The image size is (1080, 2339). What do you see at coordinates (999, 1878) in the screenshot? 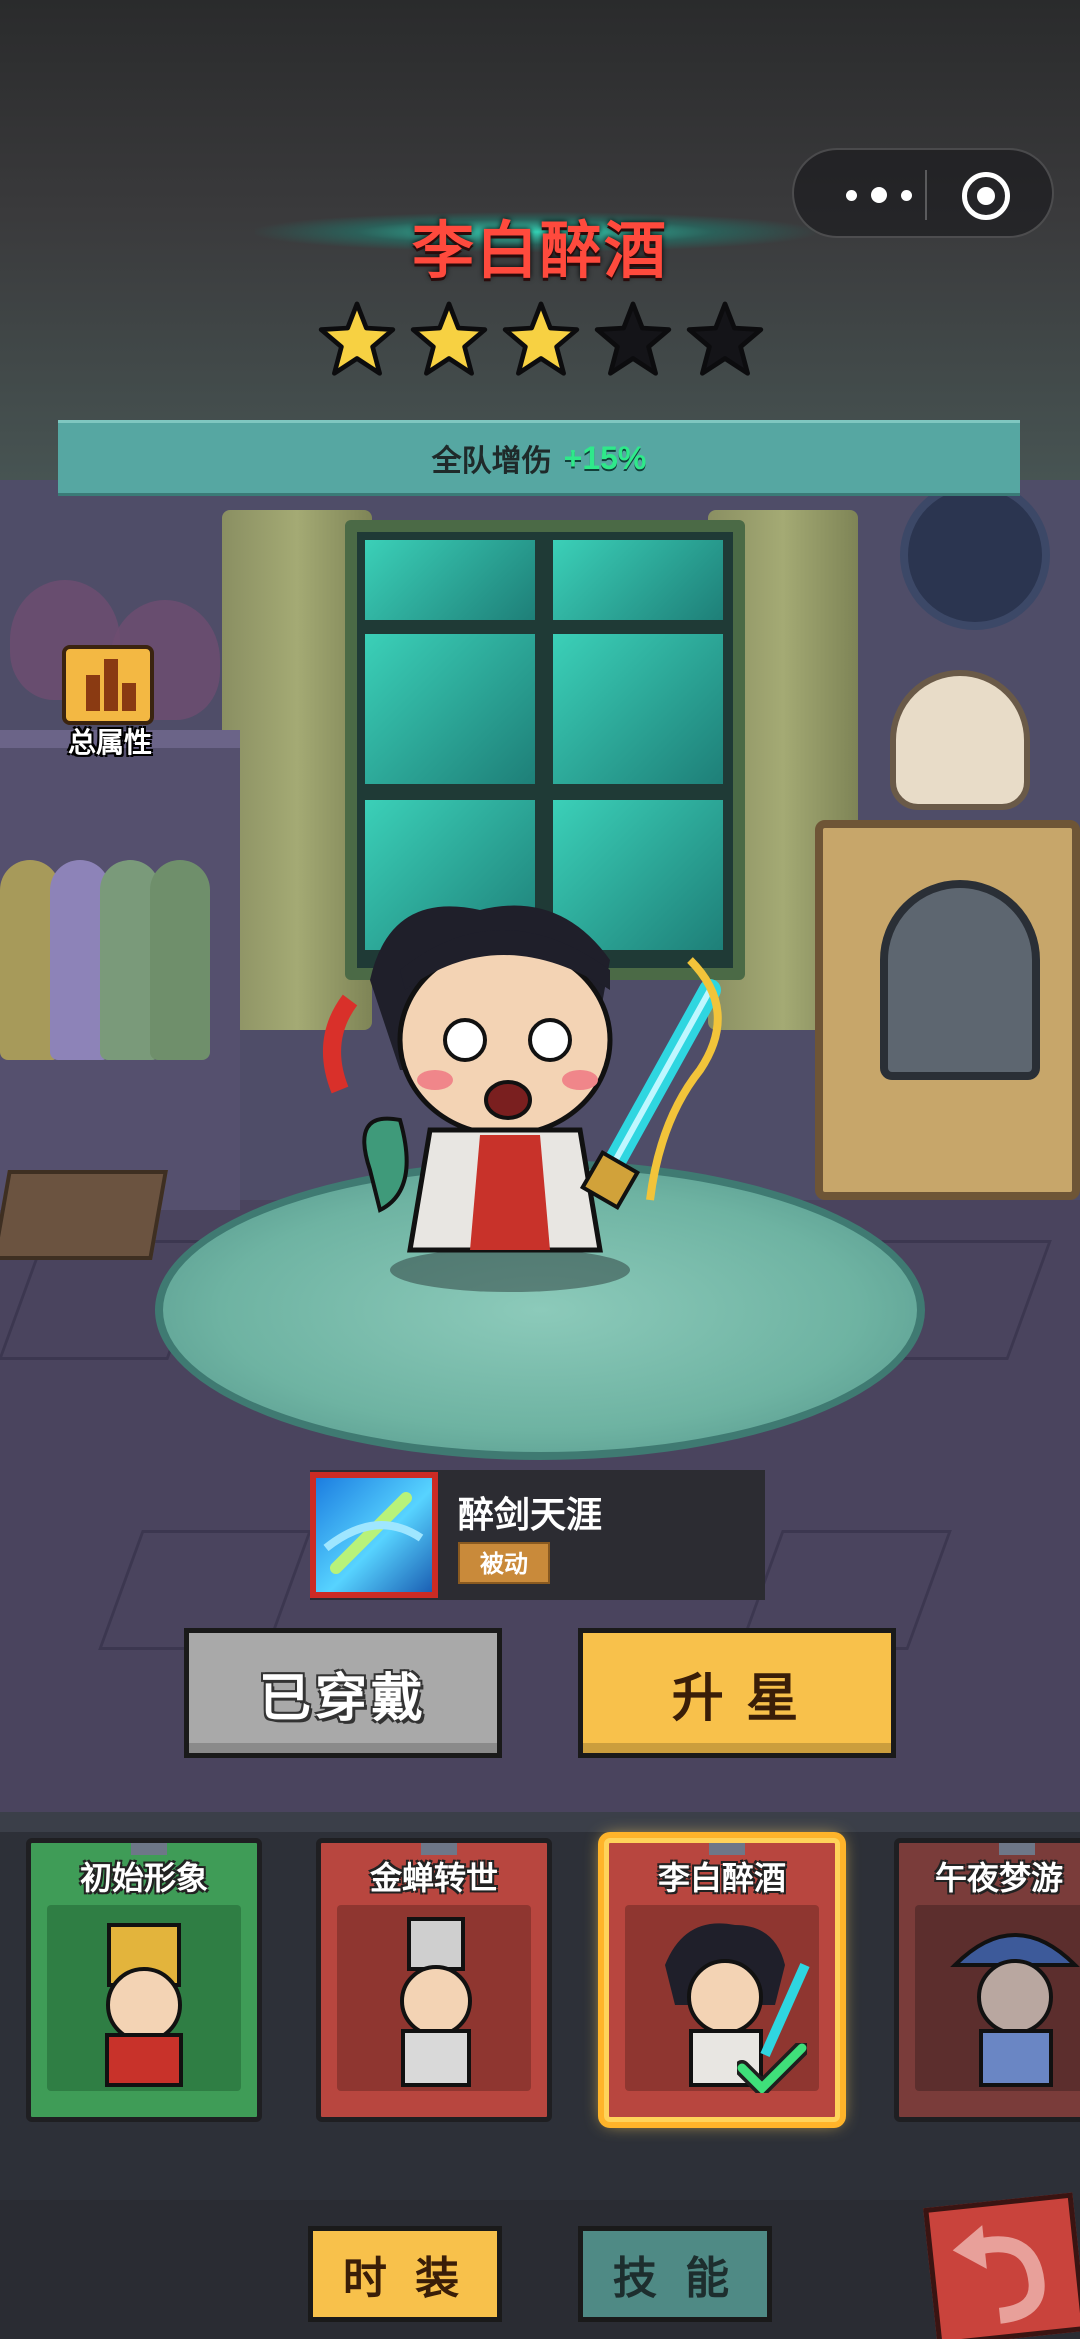
I see `skin-name: 午夜梦游` at bounding box center [999, 1878].